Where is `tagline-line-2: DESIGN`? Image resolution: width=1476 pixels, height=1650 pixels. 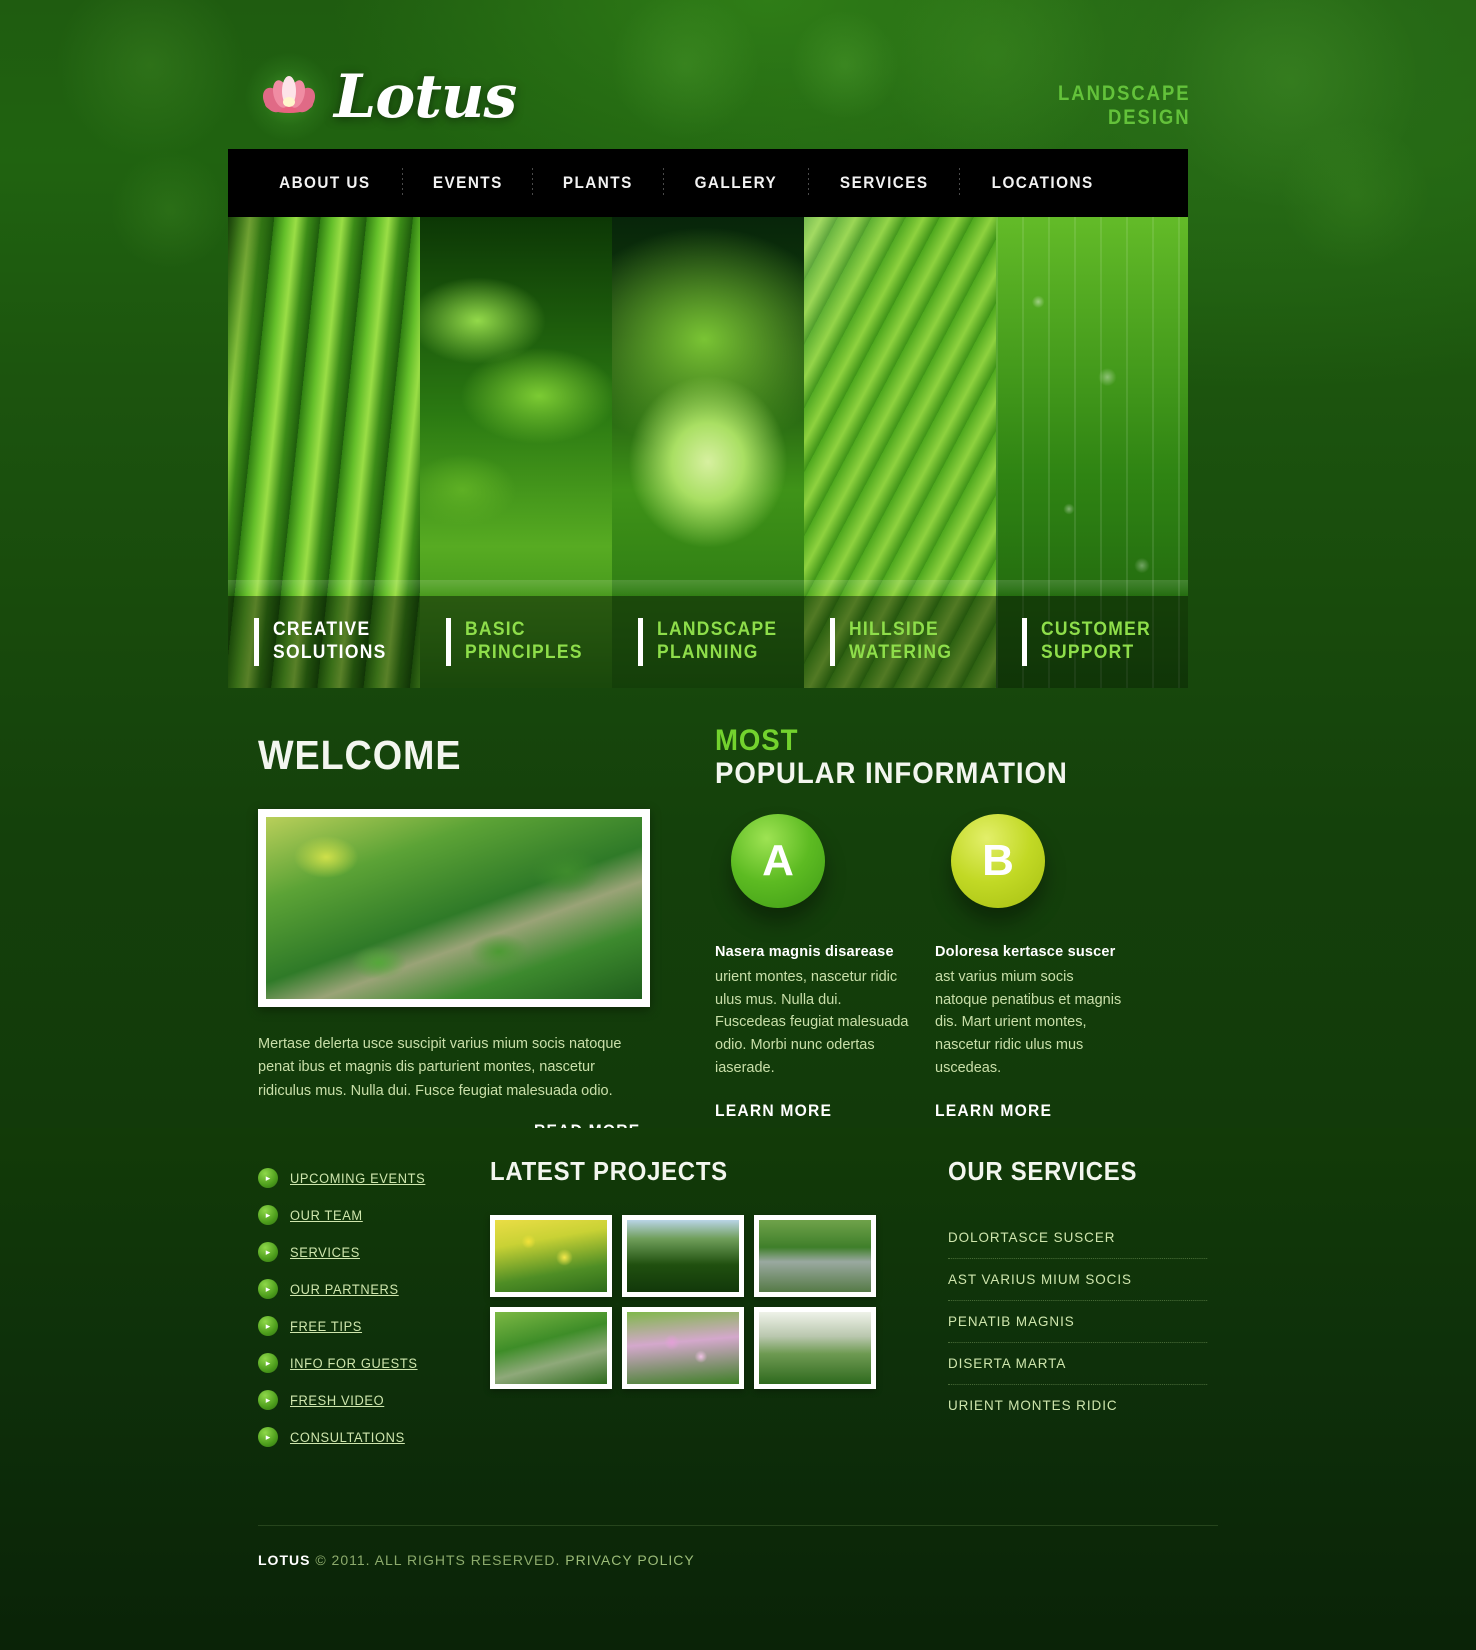
tagline-line-2: DESIGN is located at coordinates (1148, 117).